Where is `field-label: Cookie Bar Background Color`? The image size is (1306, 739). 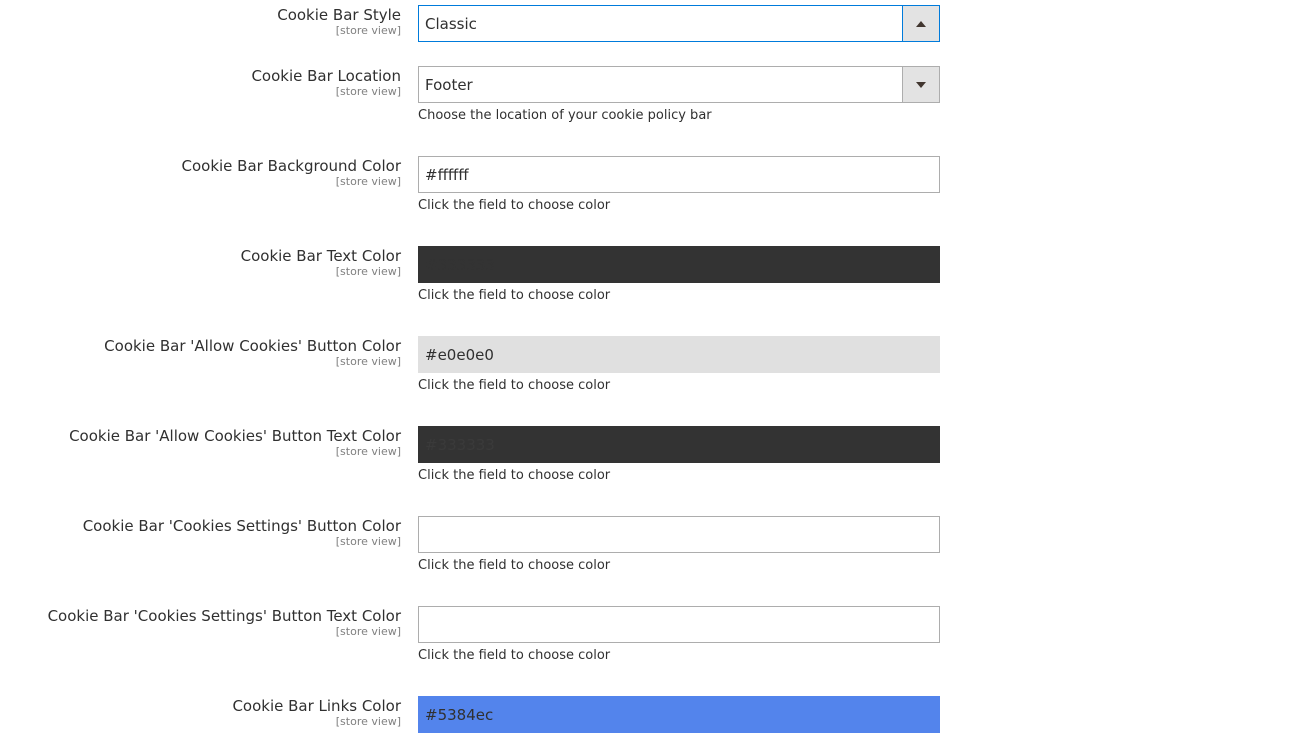 field-label: Cookie Bar Background Color is located at coordinates (291, 166).